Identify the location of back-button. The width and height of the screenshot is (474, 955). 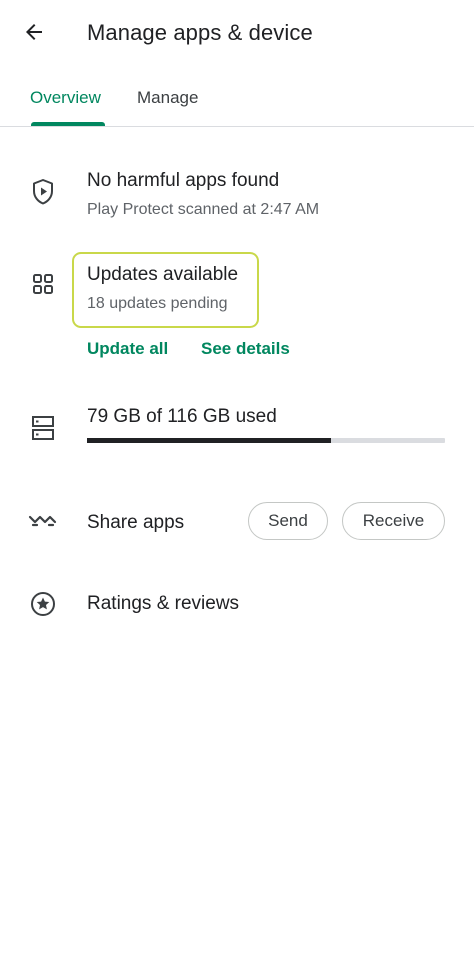
(34, 34).